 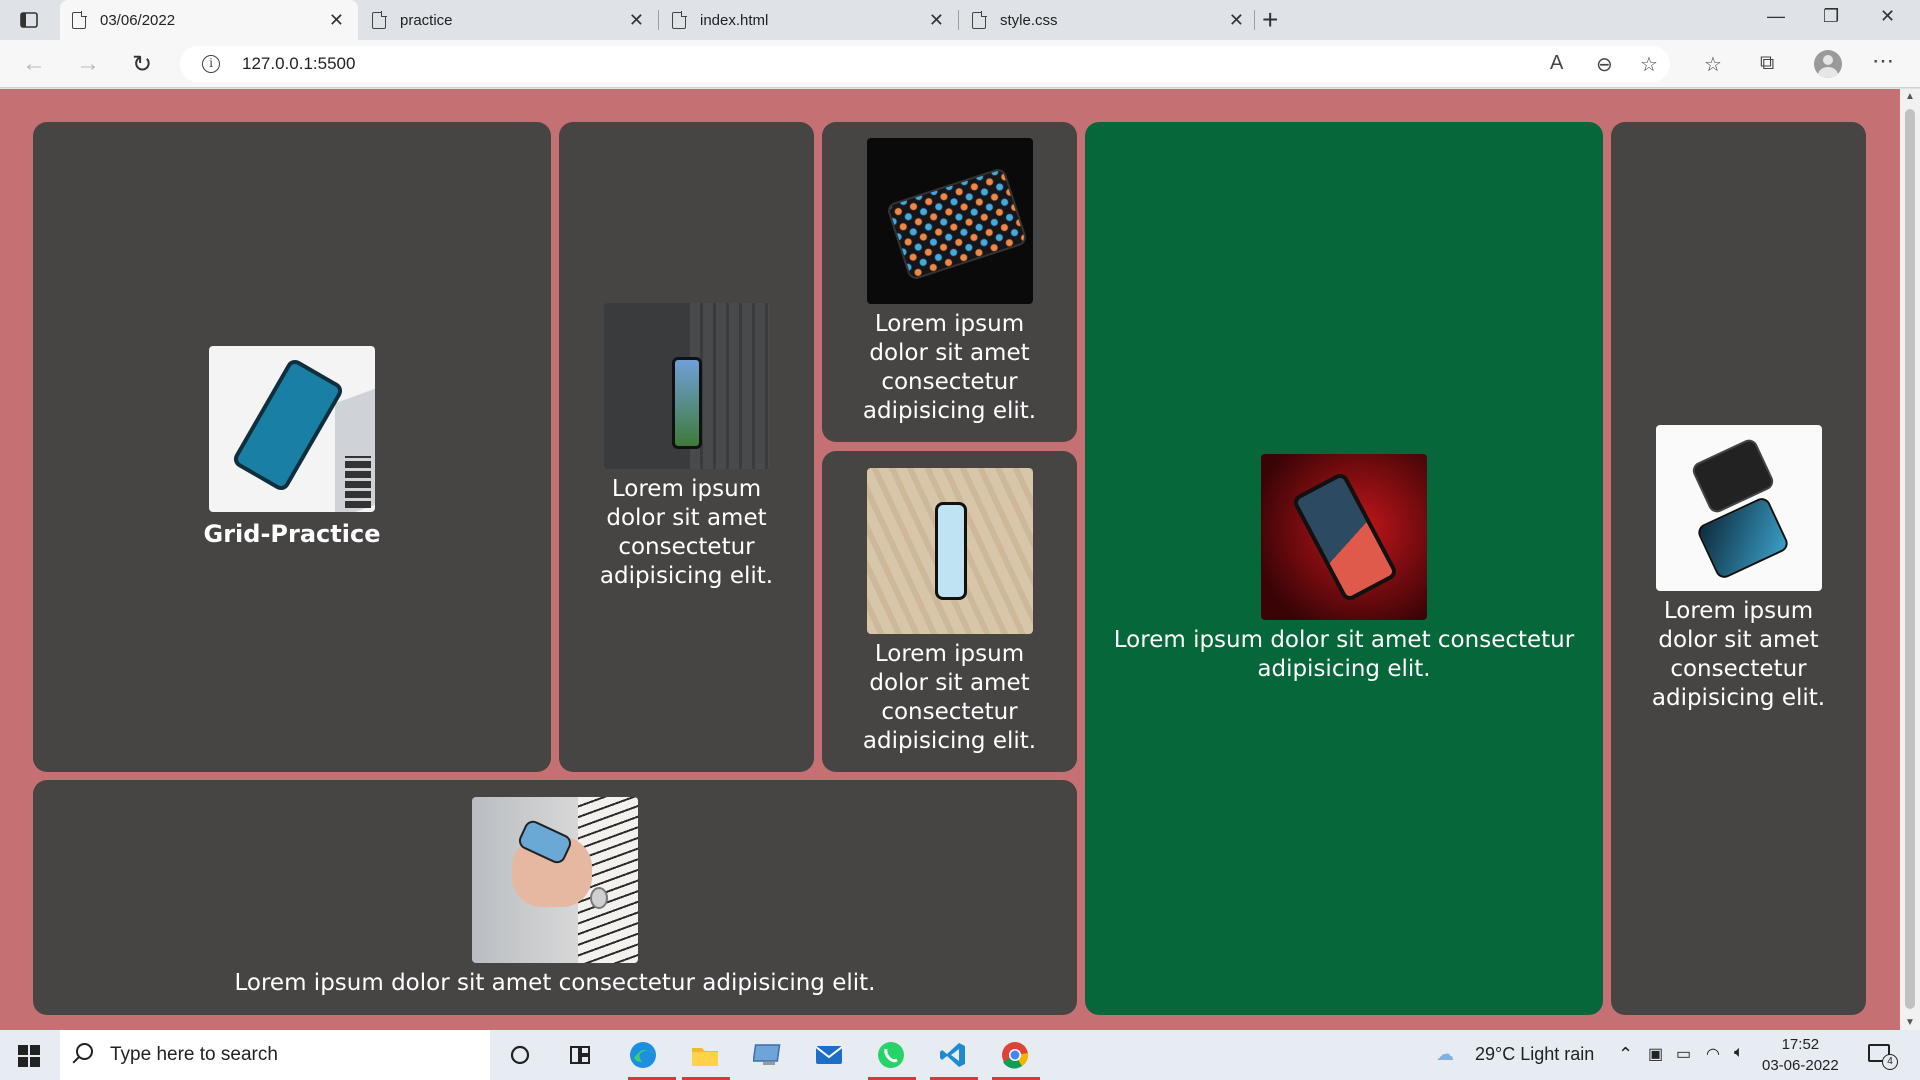 What do you see at coordinates (891, 1055) in the screenshot?
I see `whatsapp-icon` at bounding box center [891, 1055].